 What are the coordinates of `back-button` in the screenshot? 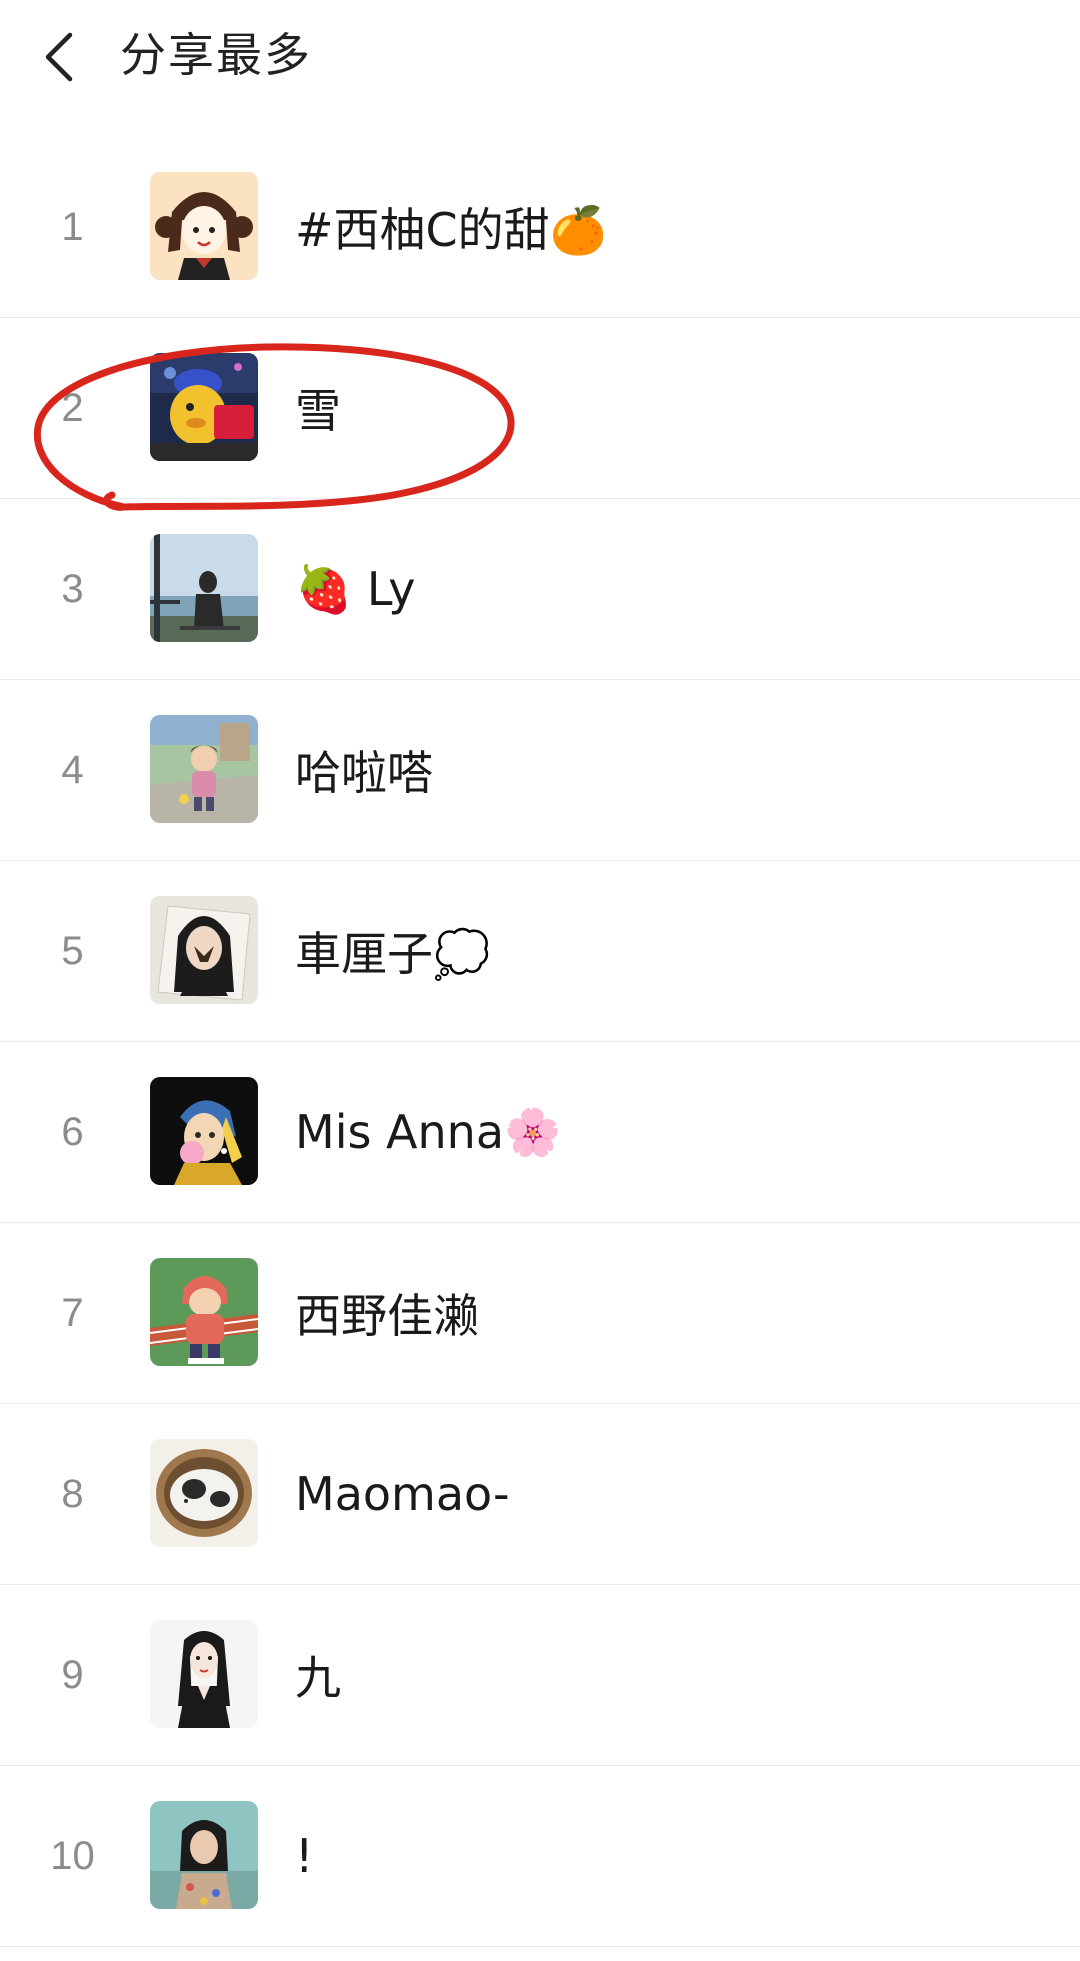 It's located at (59, 57).